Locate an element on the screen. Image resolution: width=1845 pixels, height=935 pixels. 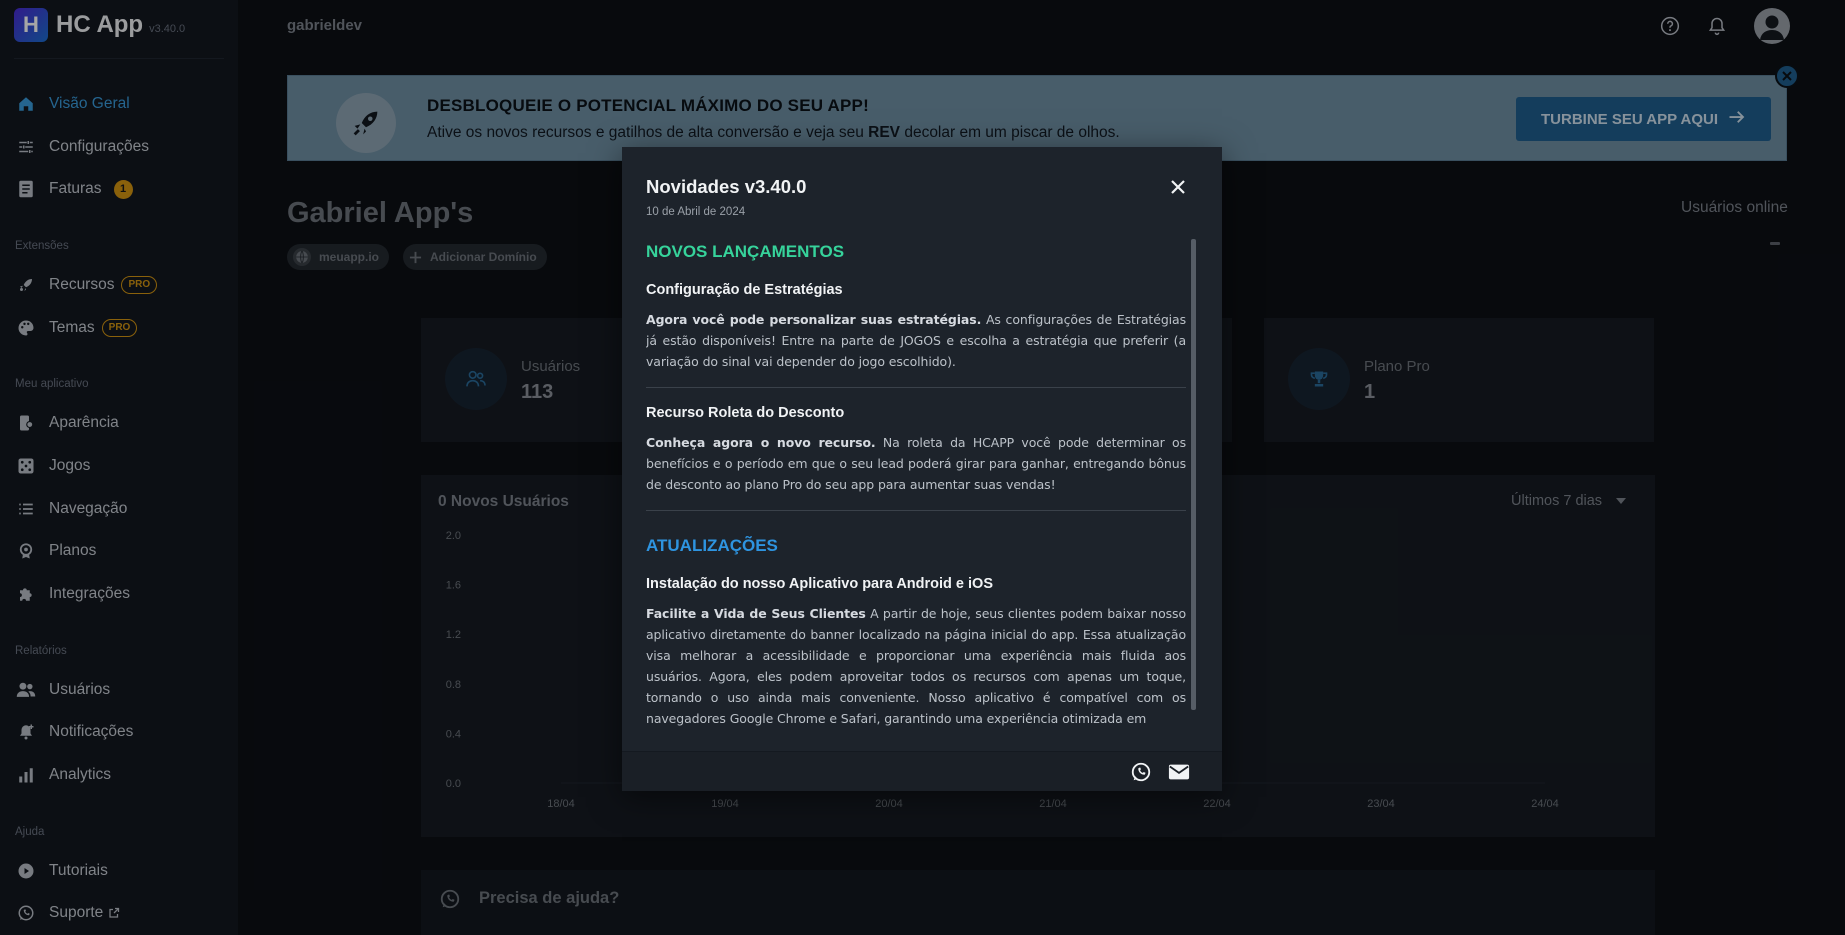
modal-close-button is located at coordinates (1178, 187).